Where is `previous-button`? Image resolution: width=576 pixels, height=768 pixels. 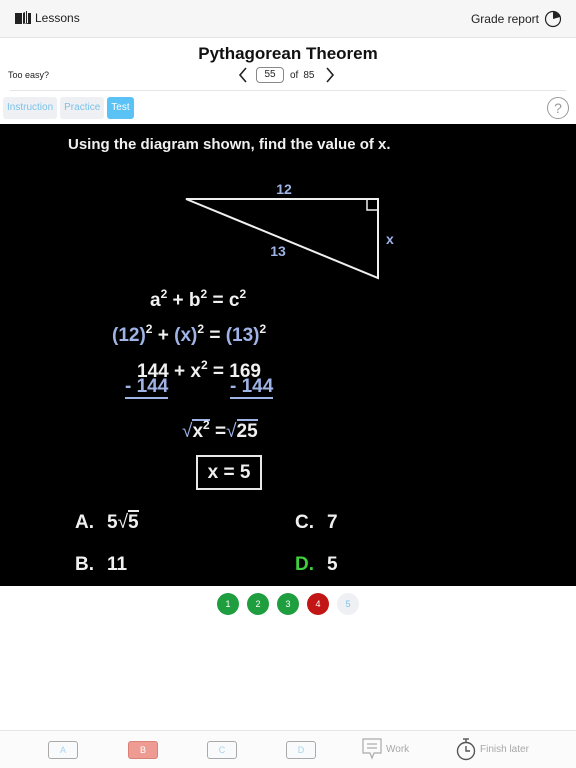
previous-button is located at coordinates (243, 75).